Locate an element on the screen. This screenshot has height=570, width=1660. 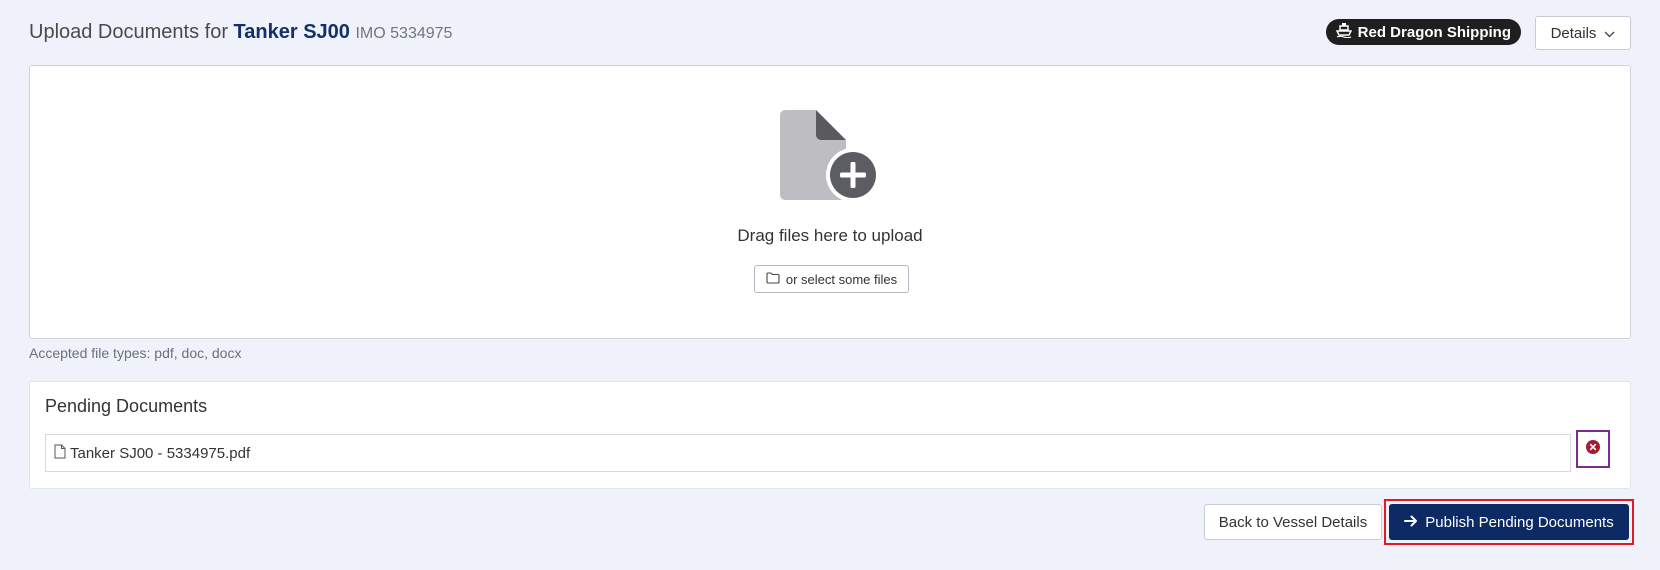
imo-number: IMO 5334975 is located at coordinates (404, 33).